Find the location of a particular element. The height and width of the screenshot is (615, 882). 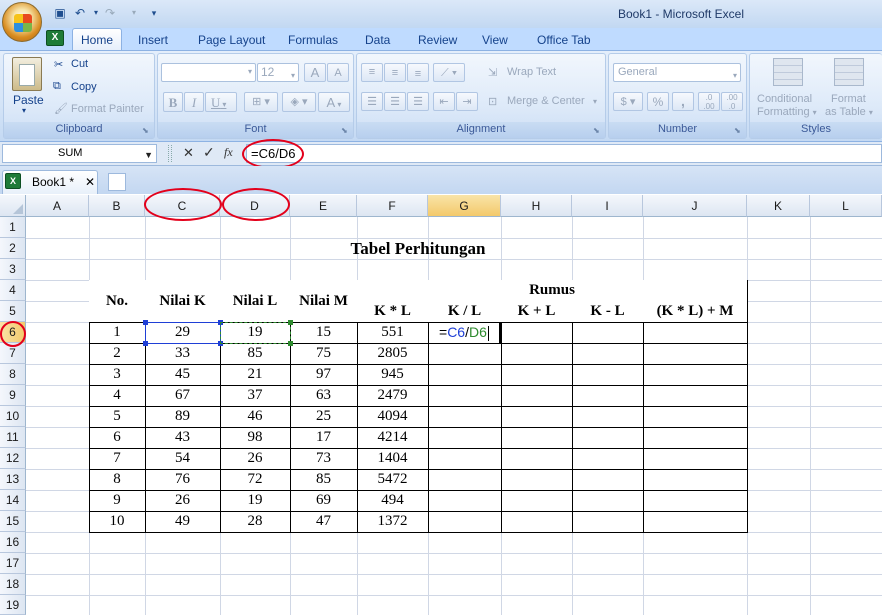

annotation-circle-col-d is located at coordinates (256, 204).